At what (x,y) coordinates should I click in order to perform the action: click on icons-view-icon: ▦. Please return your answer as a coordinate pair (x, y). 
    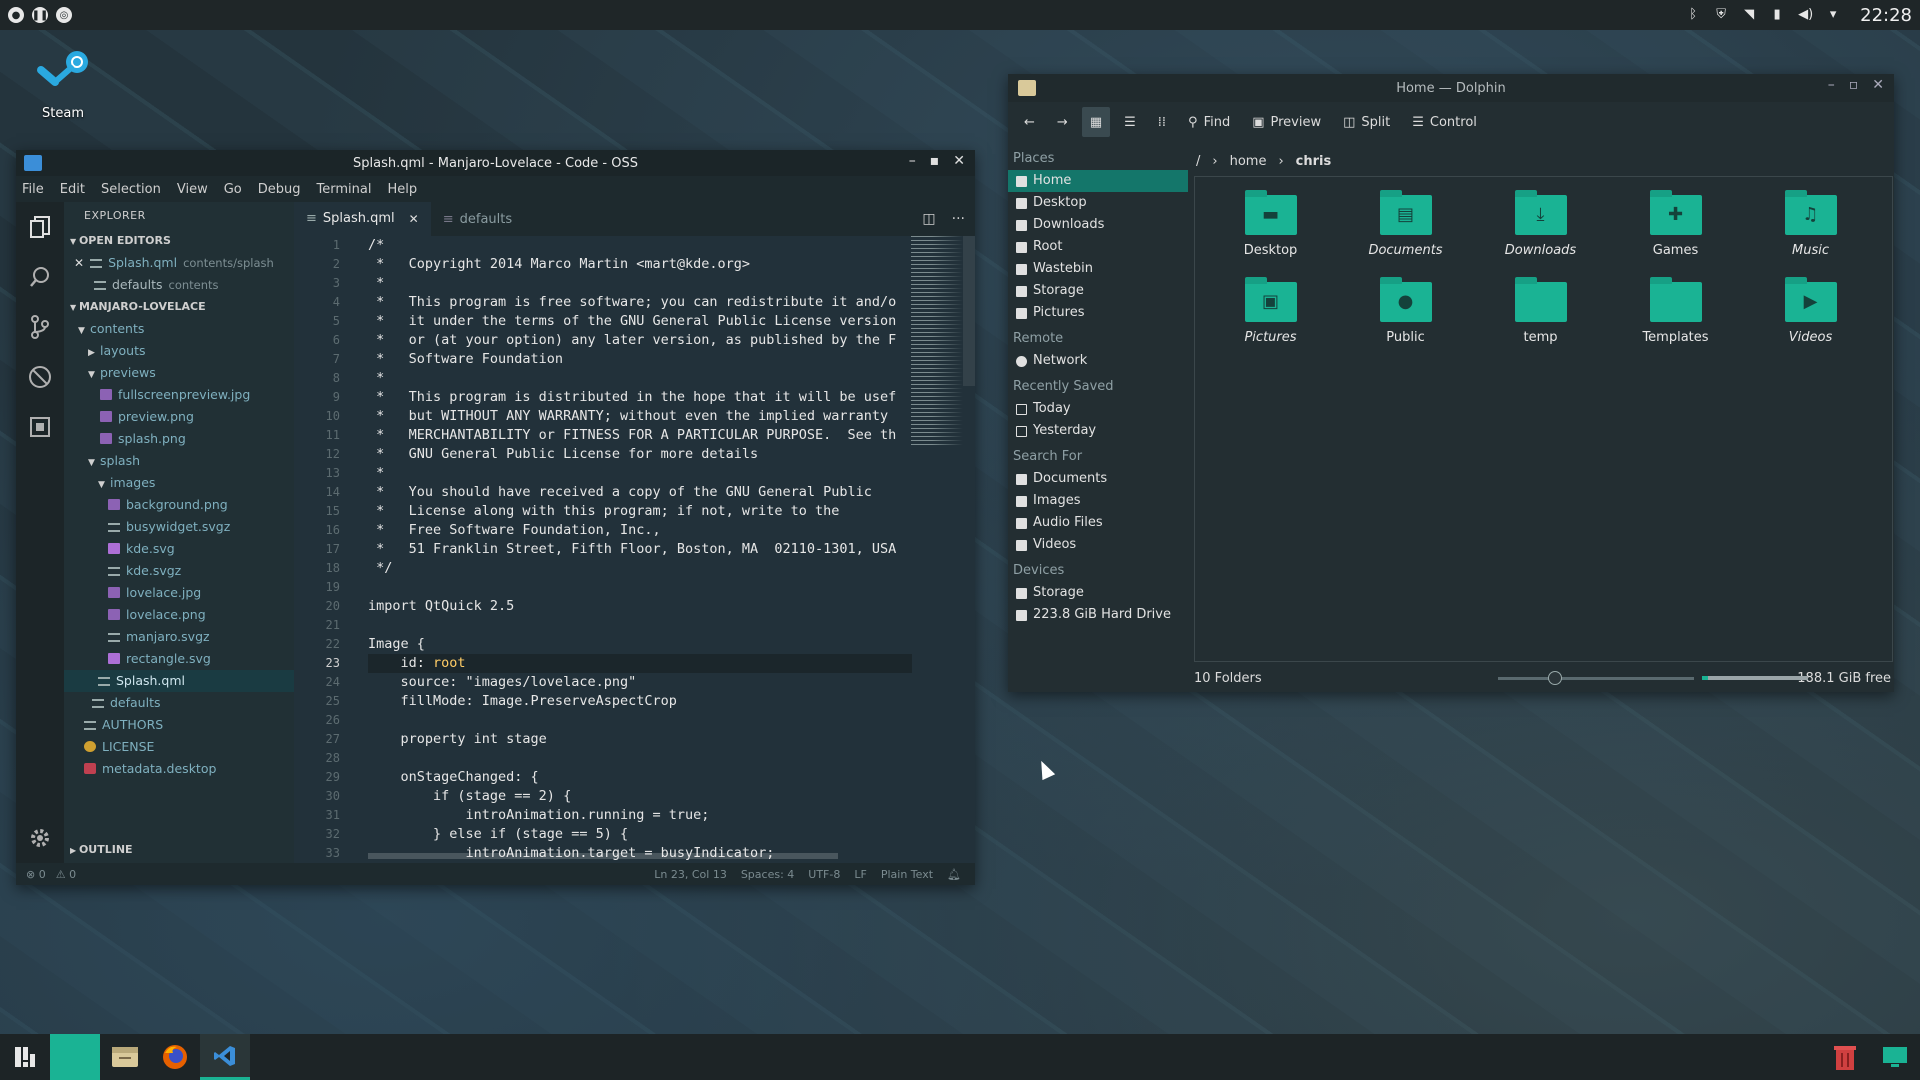
    Looking at the image, I should click on (1096, 122).